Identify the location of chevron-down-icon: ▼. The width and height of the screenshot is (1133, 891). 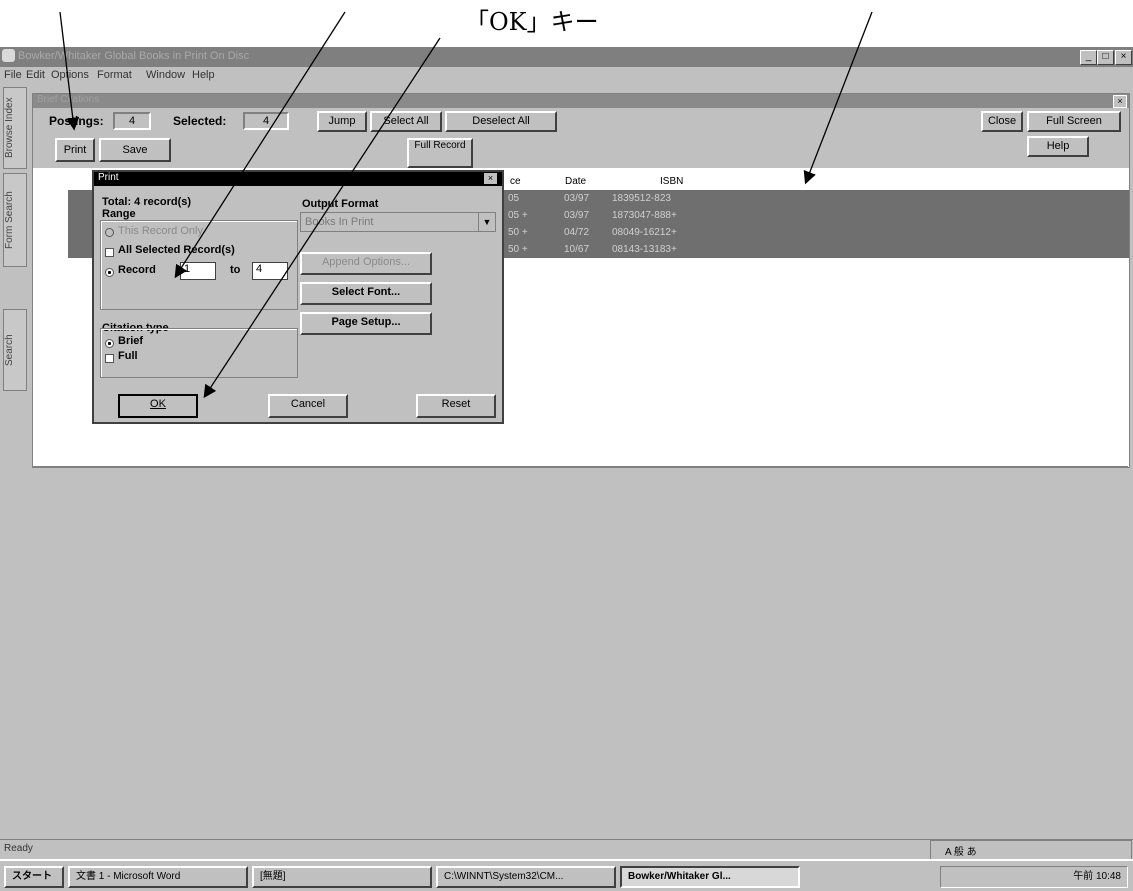
(486, 222).